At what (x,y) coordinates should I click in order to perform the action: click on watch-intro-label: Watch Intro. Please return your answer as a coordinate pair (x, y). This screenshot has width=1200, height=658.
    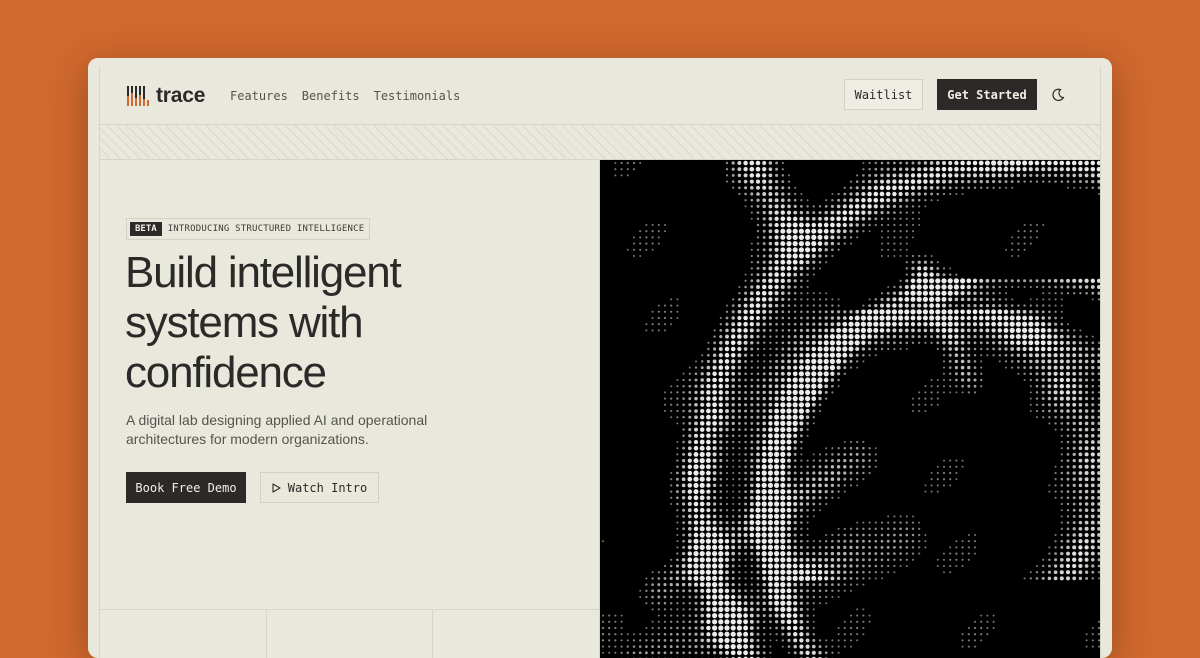
    Looking at the image, I should click on (327, 488).